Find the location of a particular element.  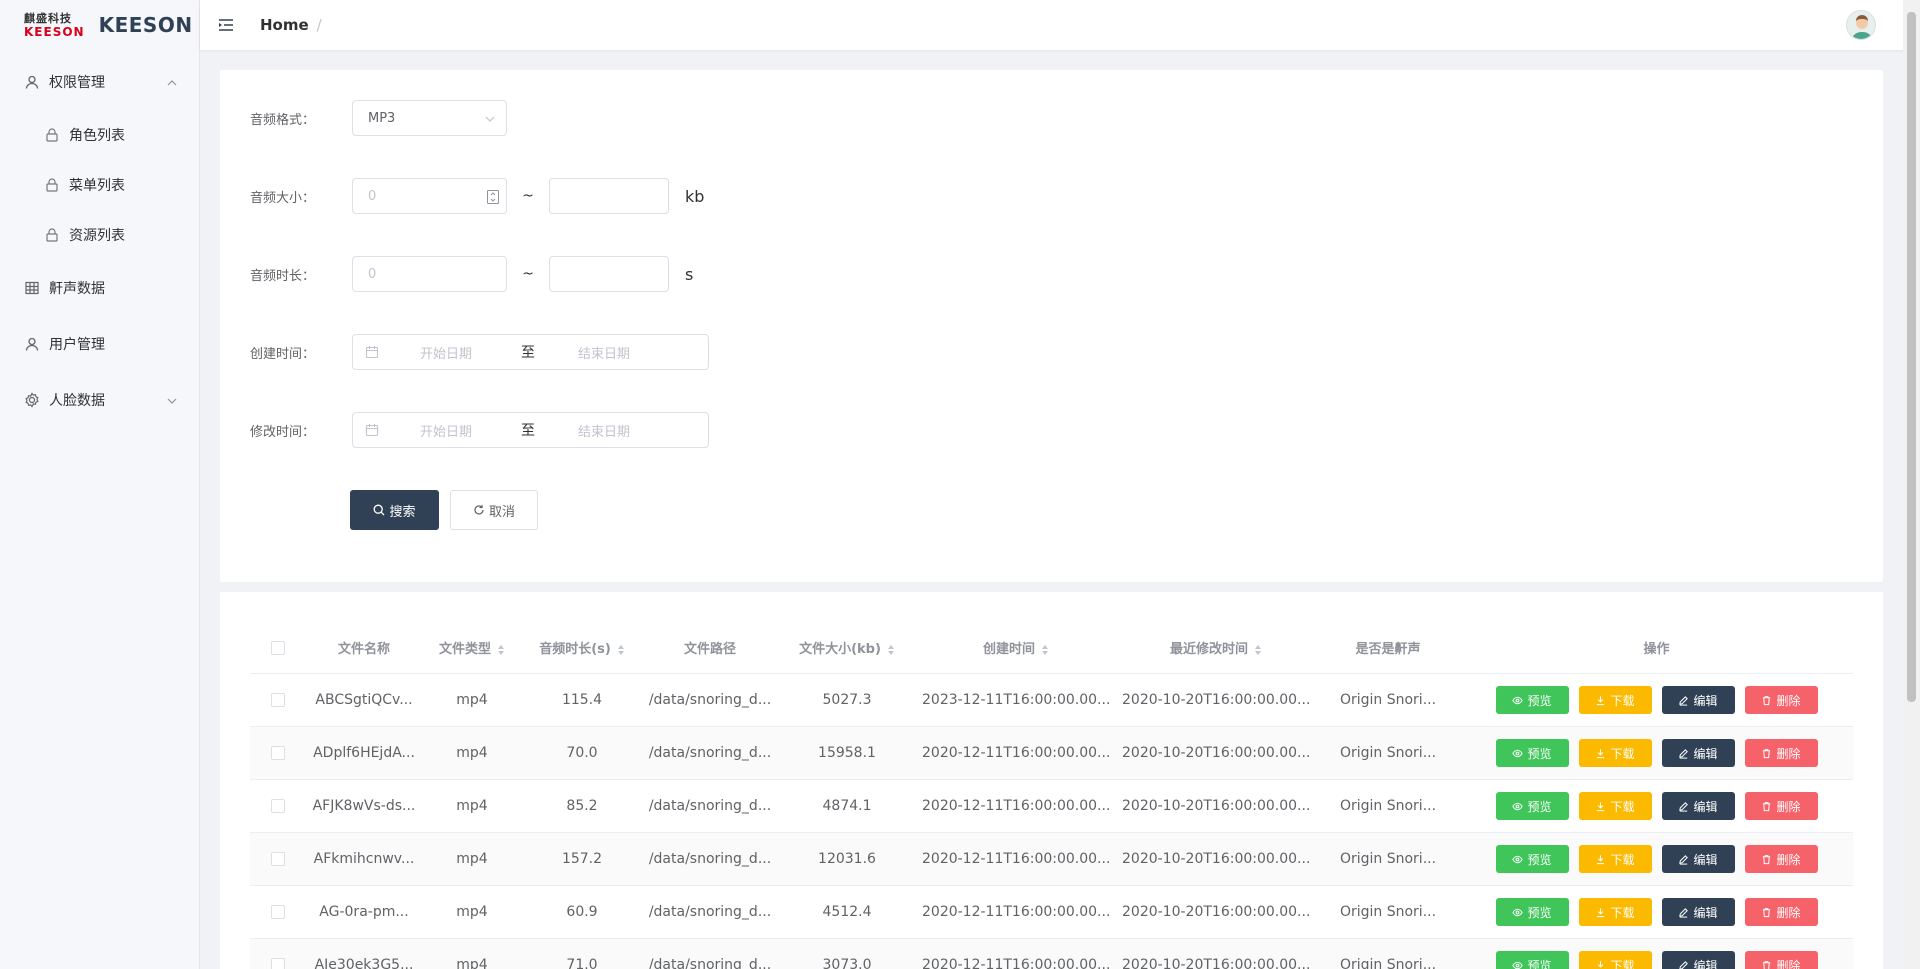

form-row-size: 音频大小： 0 ~ kb is located at coordinates (477, 196).